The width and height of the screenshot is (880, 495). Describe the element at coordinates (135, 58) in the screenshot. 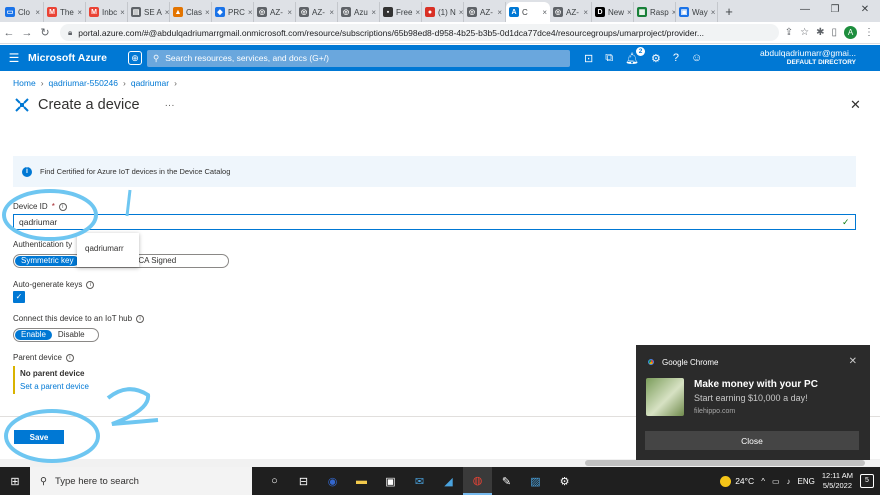

I see `upgrade-icon: ⊕` at that location.